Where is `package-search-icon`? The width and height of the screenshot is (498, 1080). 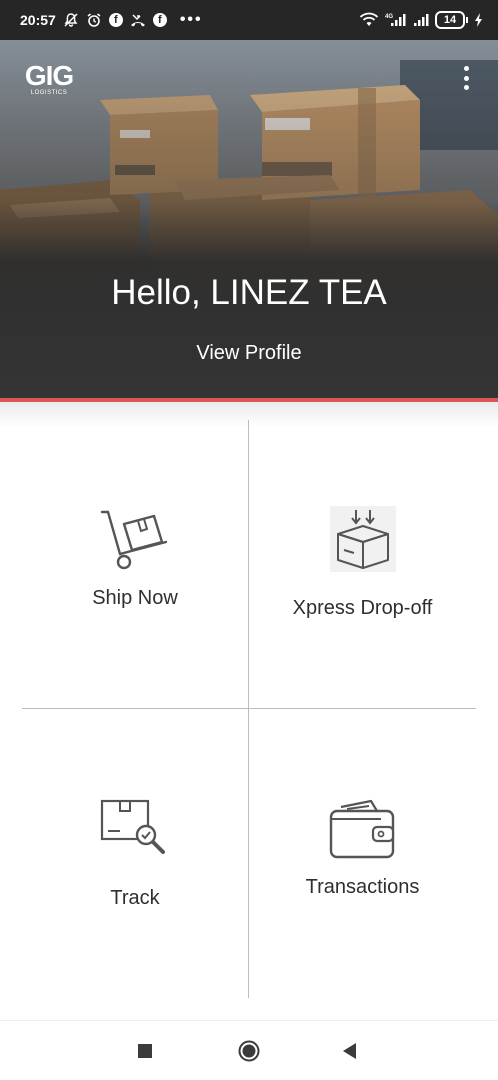 package-search-icon is located at coordinates (135, 830).